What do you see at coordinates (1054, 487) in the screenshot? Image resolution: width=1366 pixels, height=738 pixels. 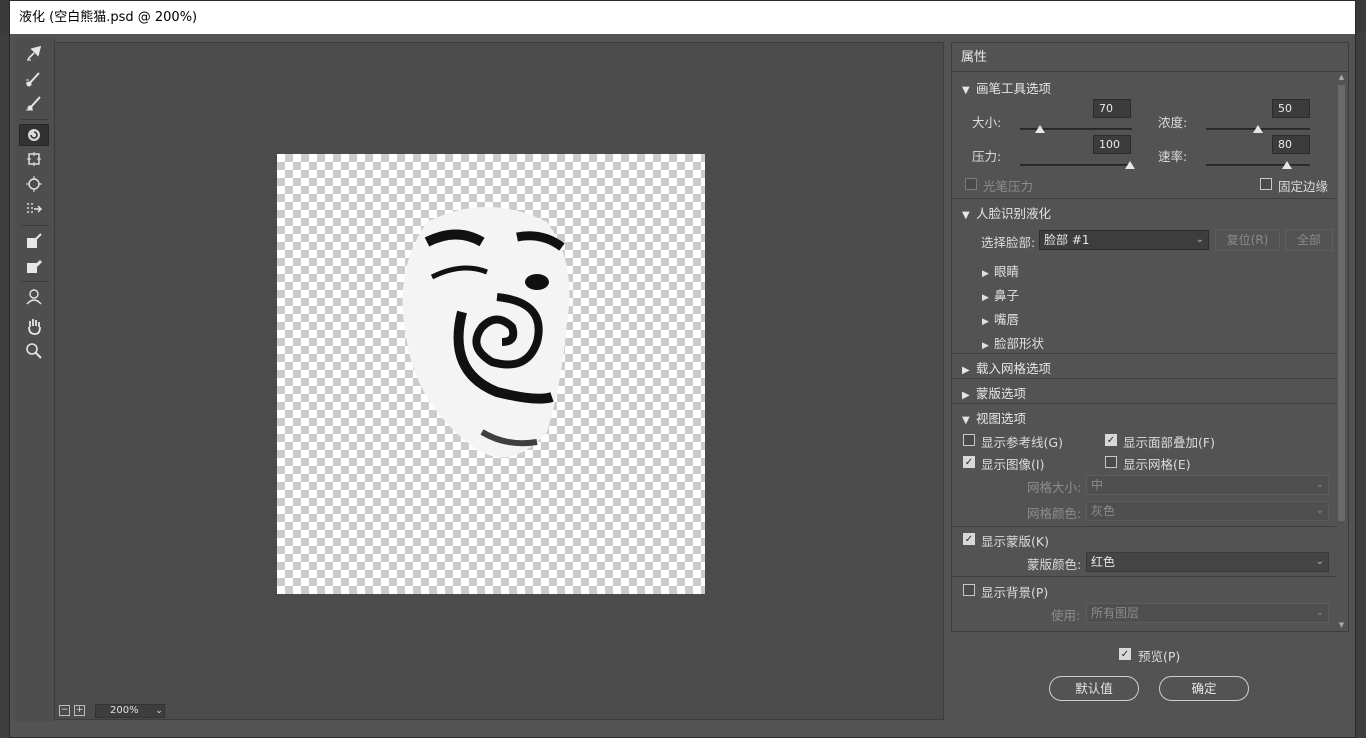 I see `mesh-size-label: 网格大小:` at bounding box center [1054, 487].